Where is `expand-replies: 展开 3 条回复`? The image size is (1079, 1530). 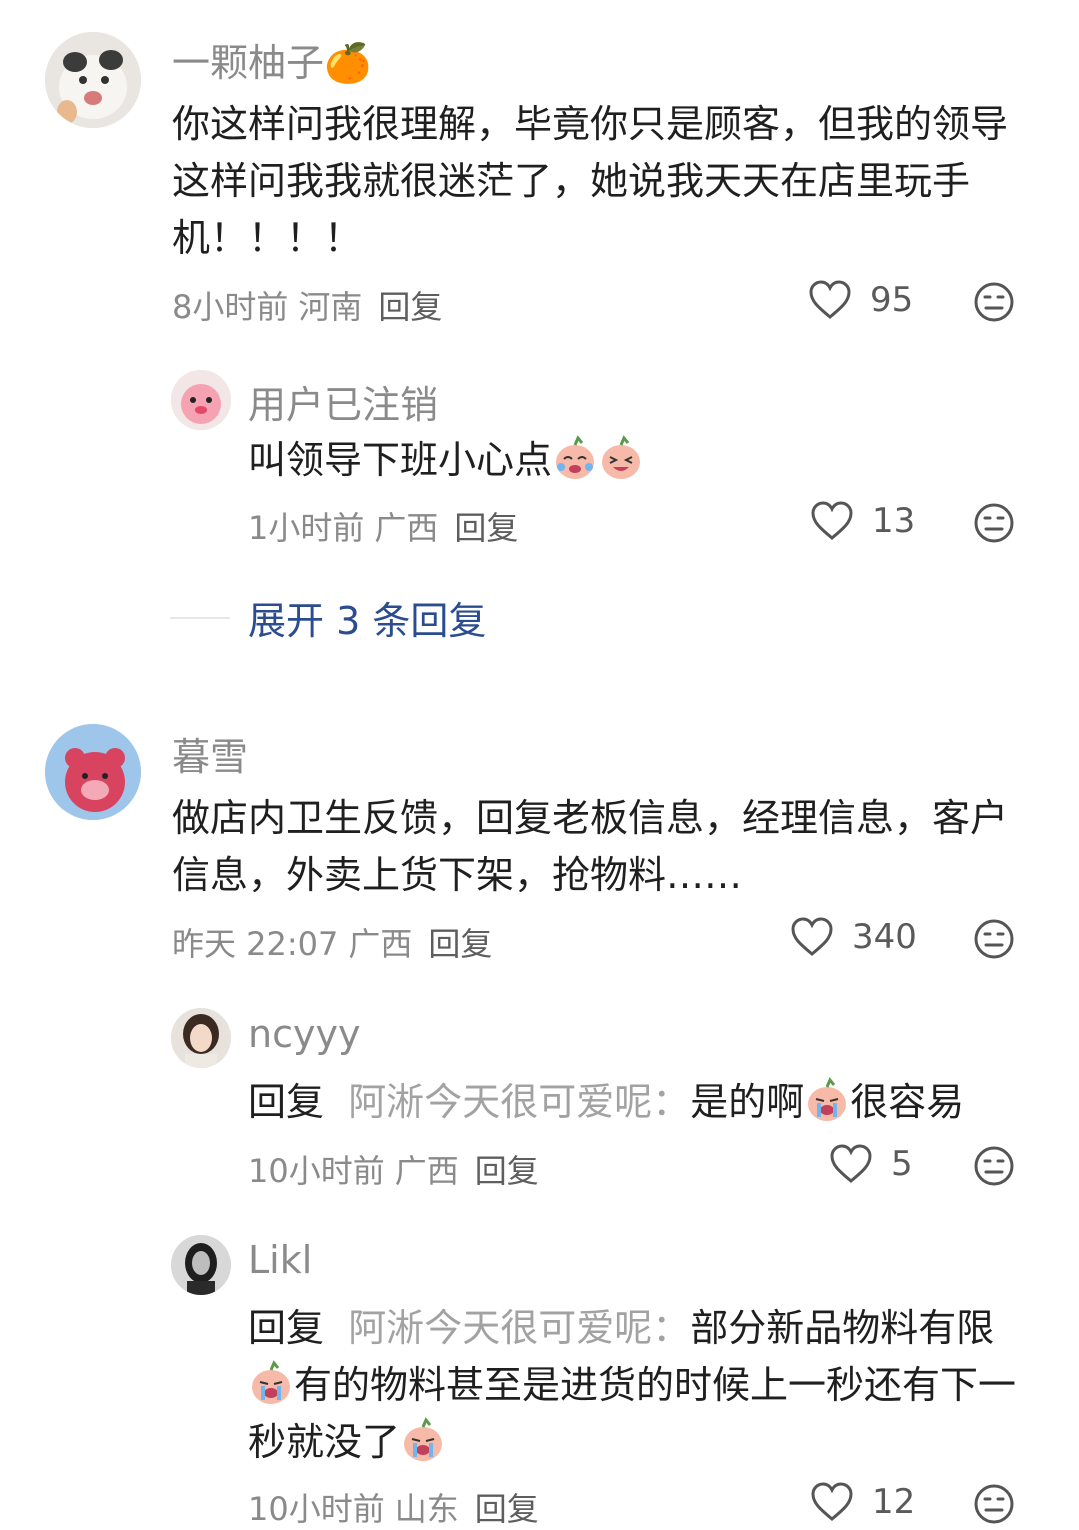 expand-replies: 展开 3 条回复 is located at coordinates (328, 617).